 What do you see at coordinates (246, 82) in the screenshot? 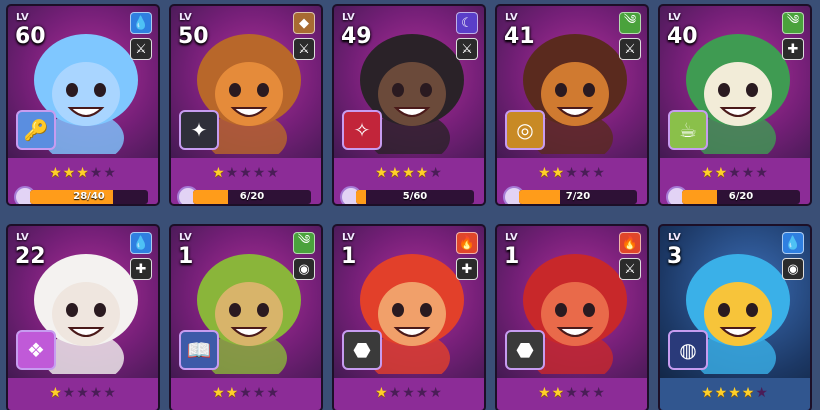
I see `cookie-art: LV 50 ◆ ⚔ ✦` at bounding box center [246, 82].